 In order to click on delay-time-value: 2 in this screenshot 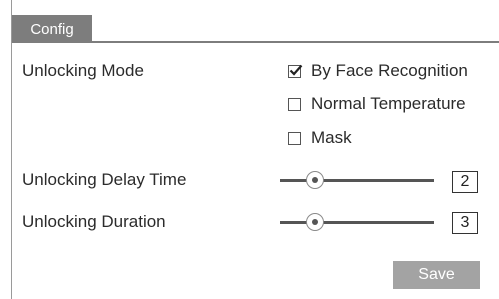, I will do `click(465, 182)`.